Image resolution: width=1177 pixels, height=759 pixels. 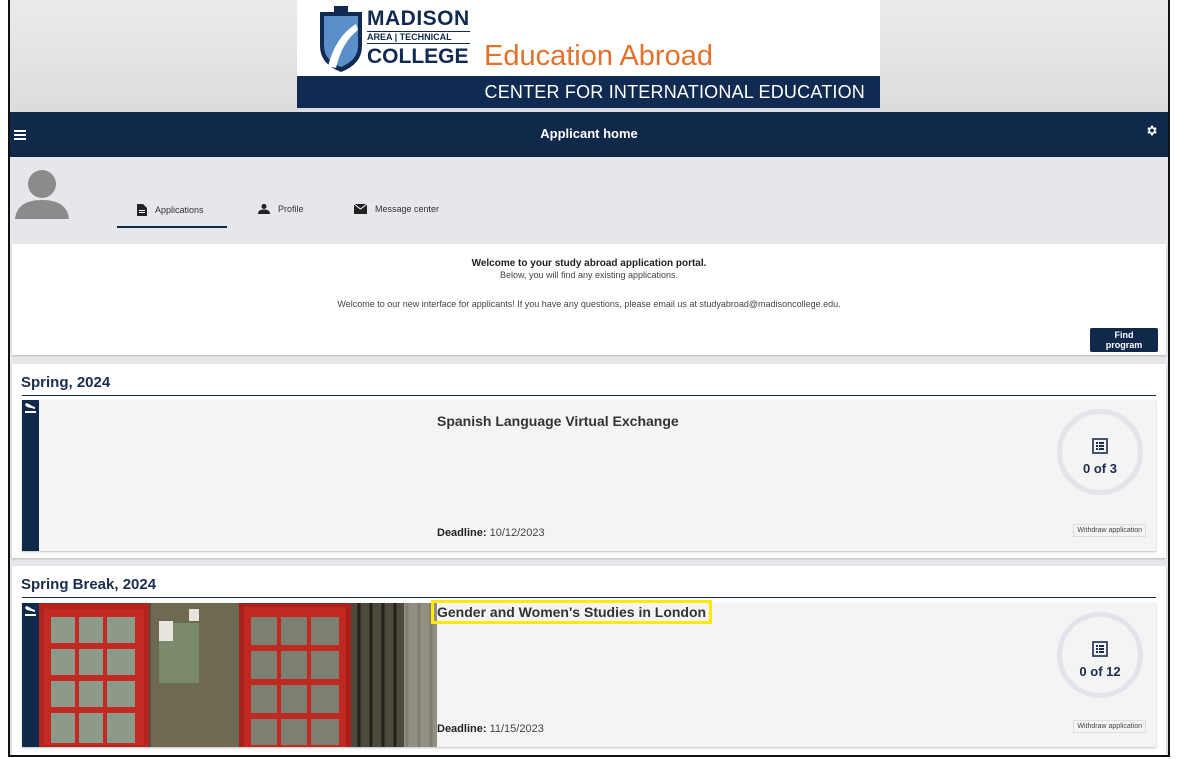 I want to click on top-navbar: Applicant home, so click(x=589, y=134).